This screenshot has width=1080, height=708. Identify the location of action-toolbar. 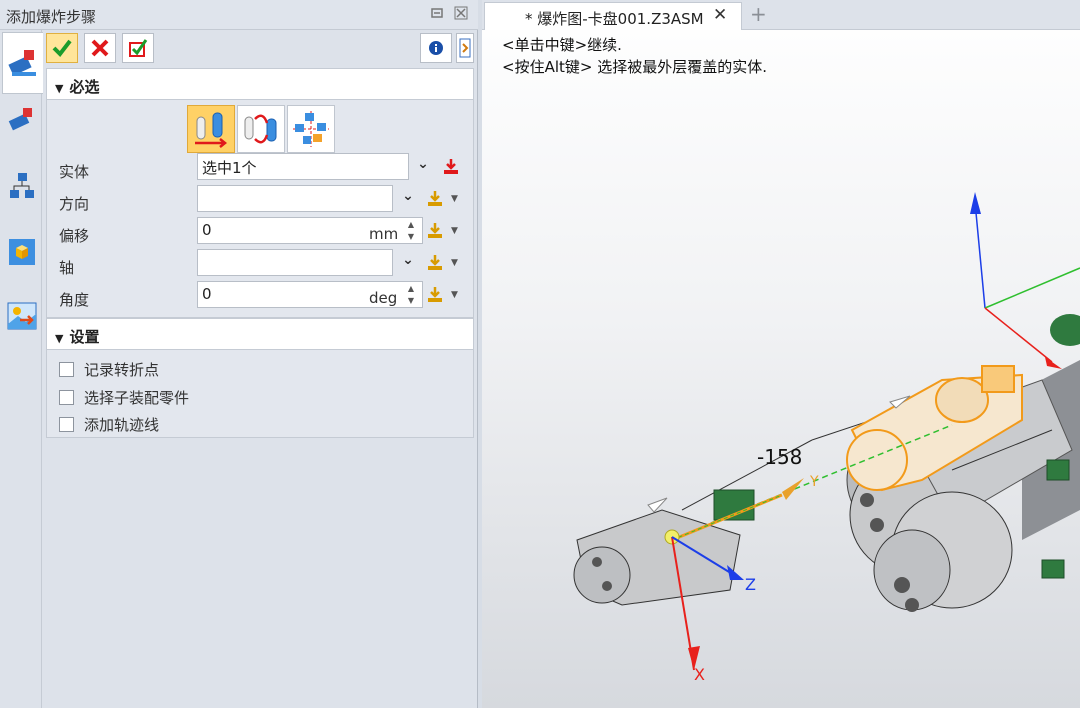
(260, 48).